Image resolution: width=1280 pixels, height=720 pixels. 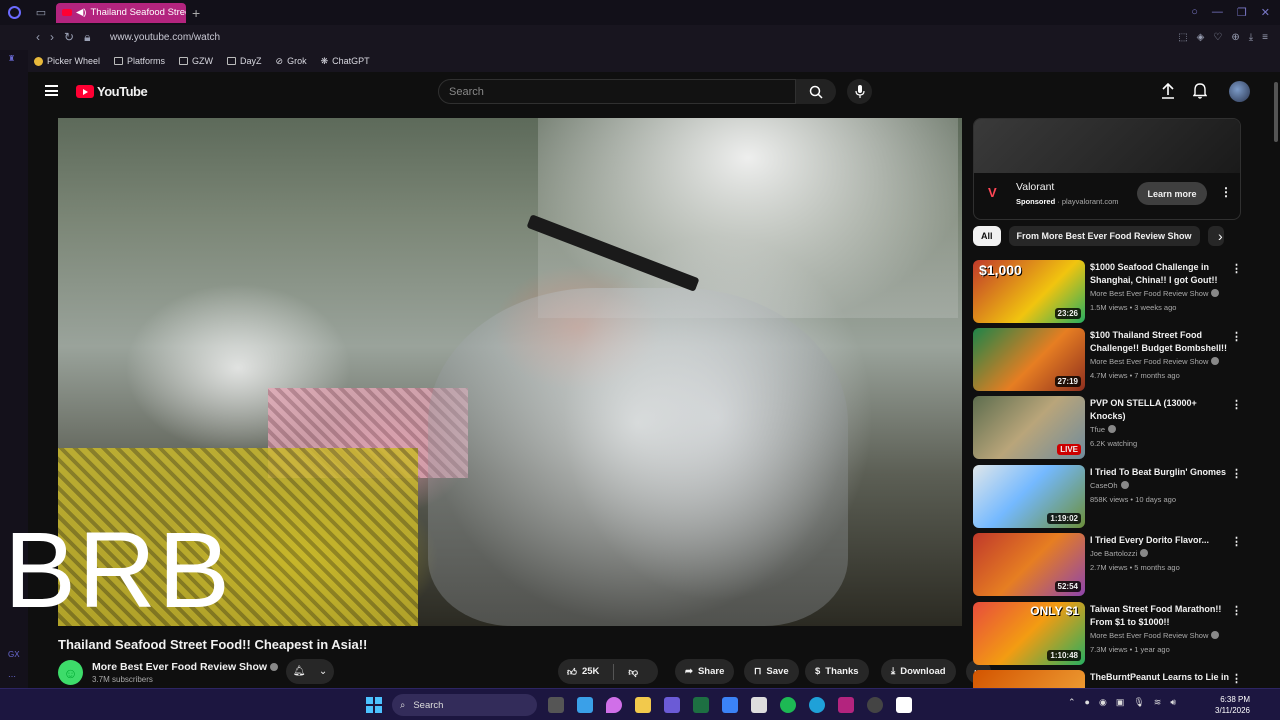 I want to click on recommendation-item: TheBurntPeanut Learns to Lie in ⋮, so click(x=1108, y=679).